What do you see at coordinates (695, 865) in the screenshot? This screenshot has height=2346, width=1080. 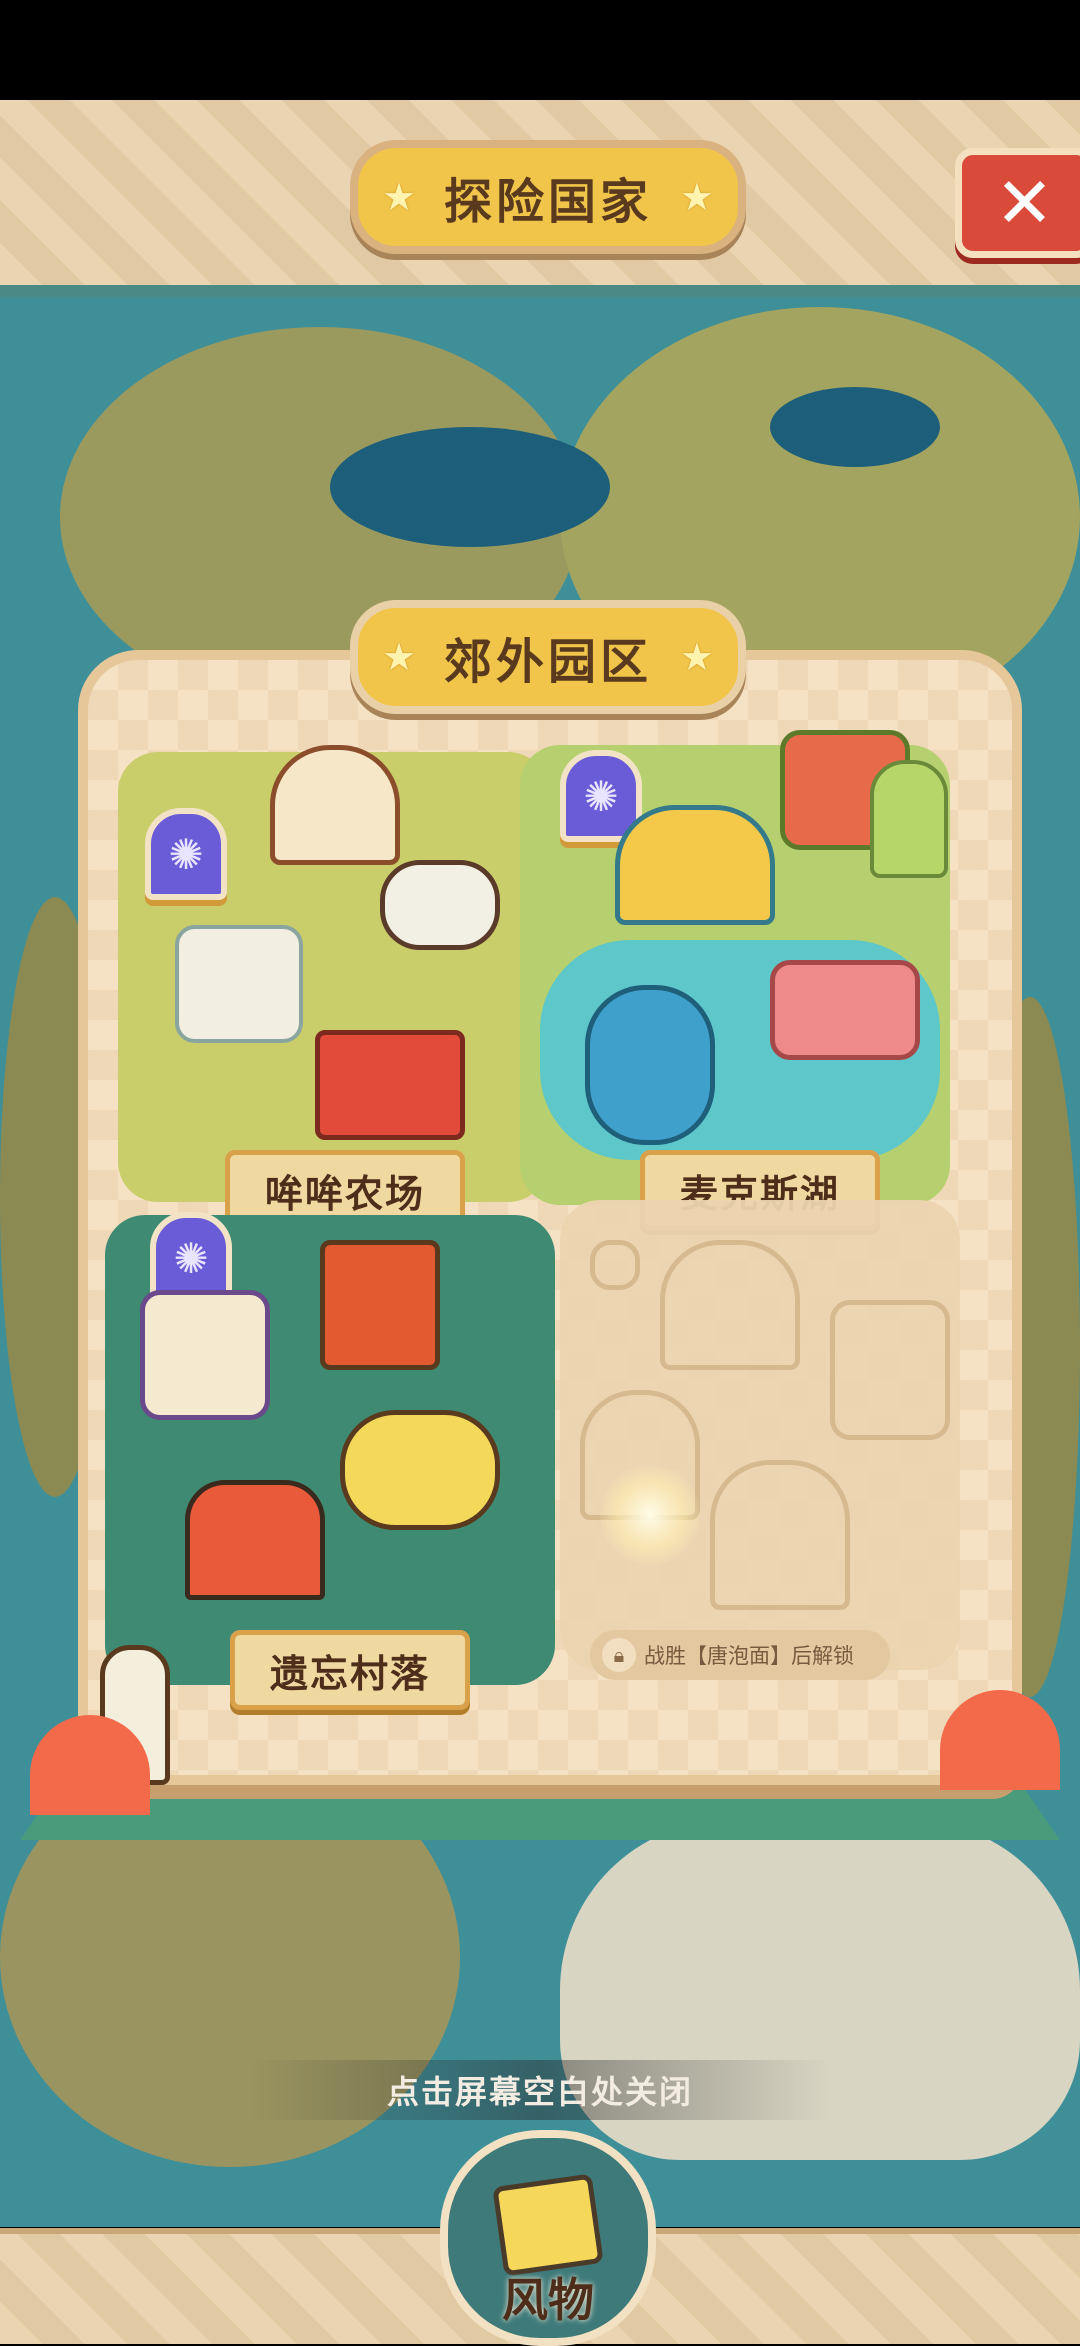 I see `flower-house-icon` at bounding box center [695, 865].